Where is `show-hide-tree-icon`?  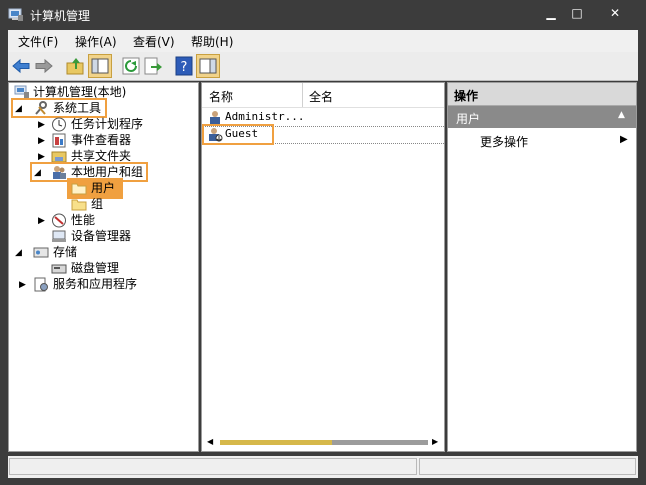
show-hide-tree-icon is located at coordinates (100, 66).